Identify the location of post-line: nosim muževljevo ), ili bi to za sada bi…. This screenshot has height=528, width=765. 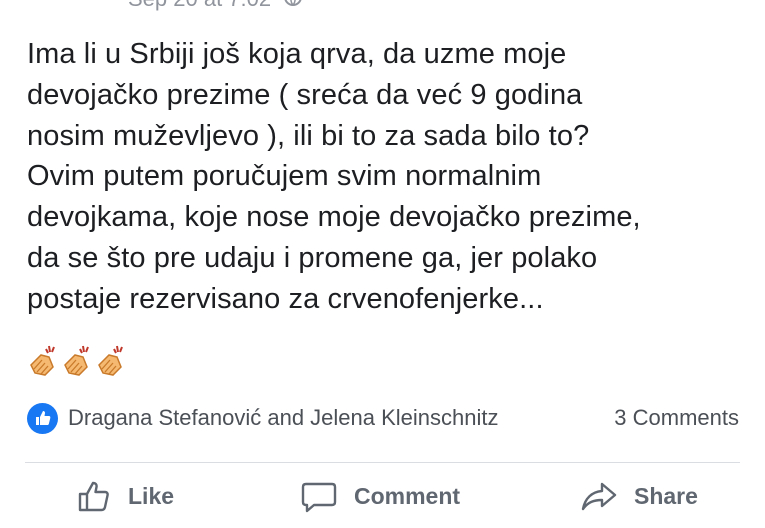
(308, 135).